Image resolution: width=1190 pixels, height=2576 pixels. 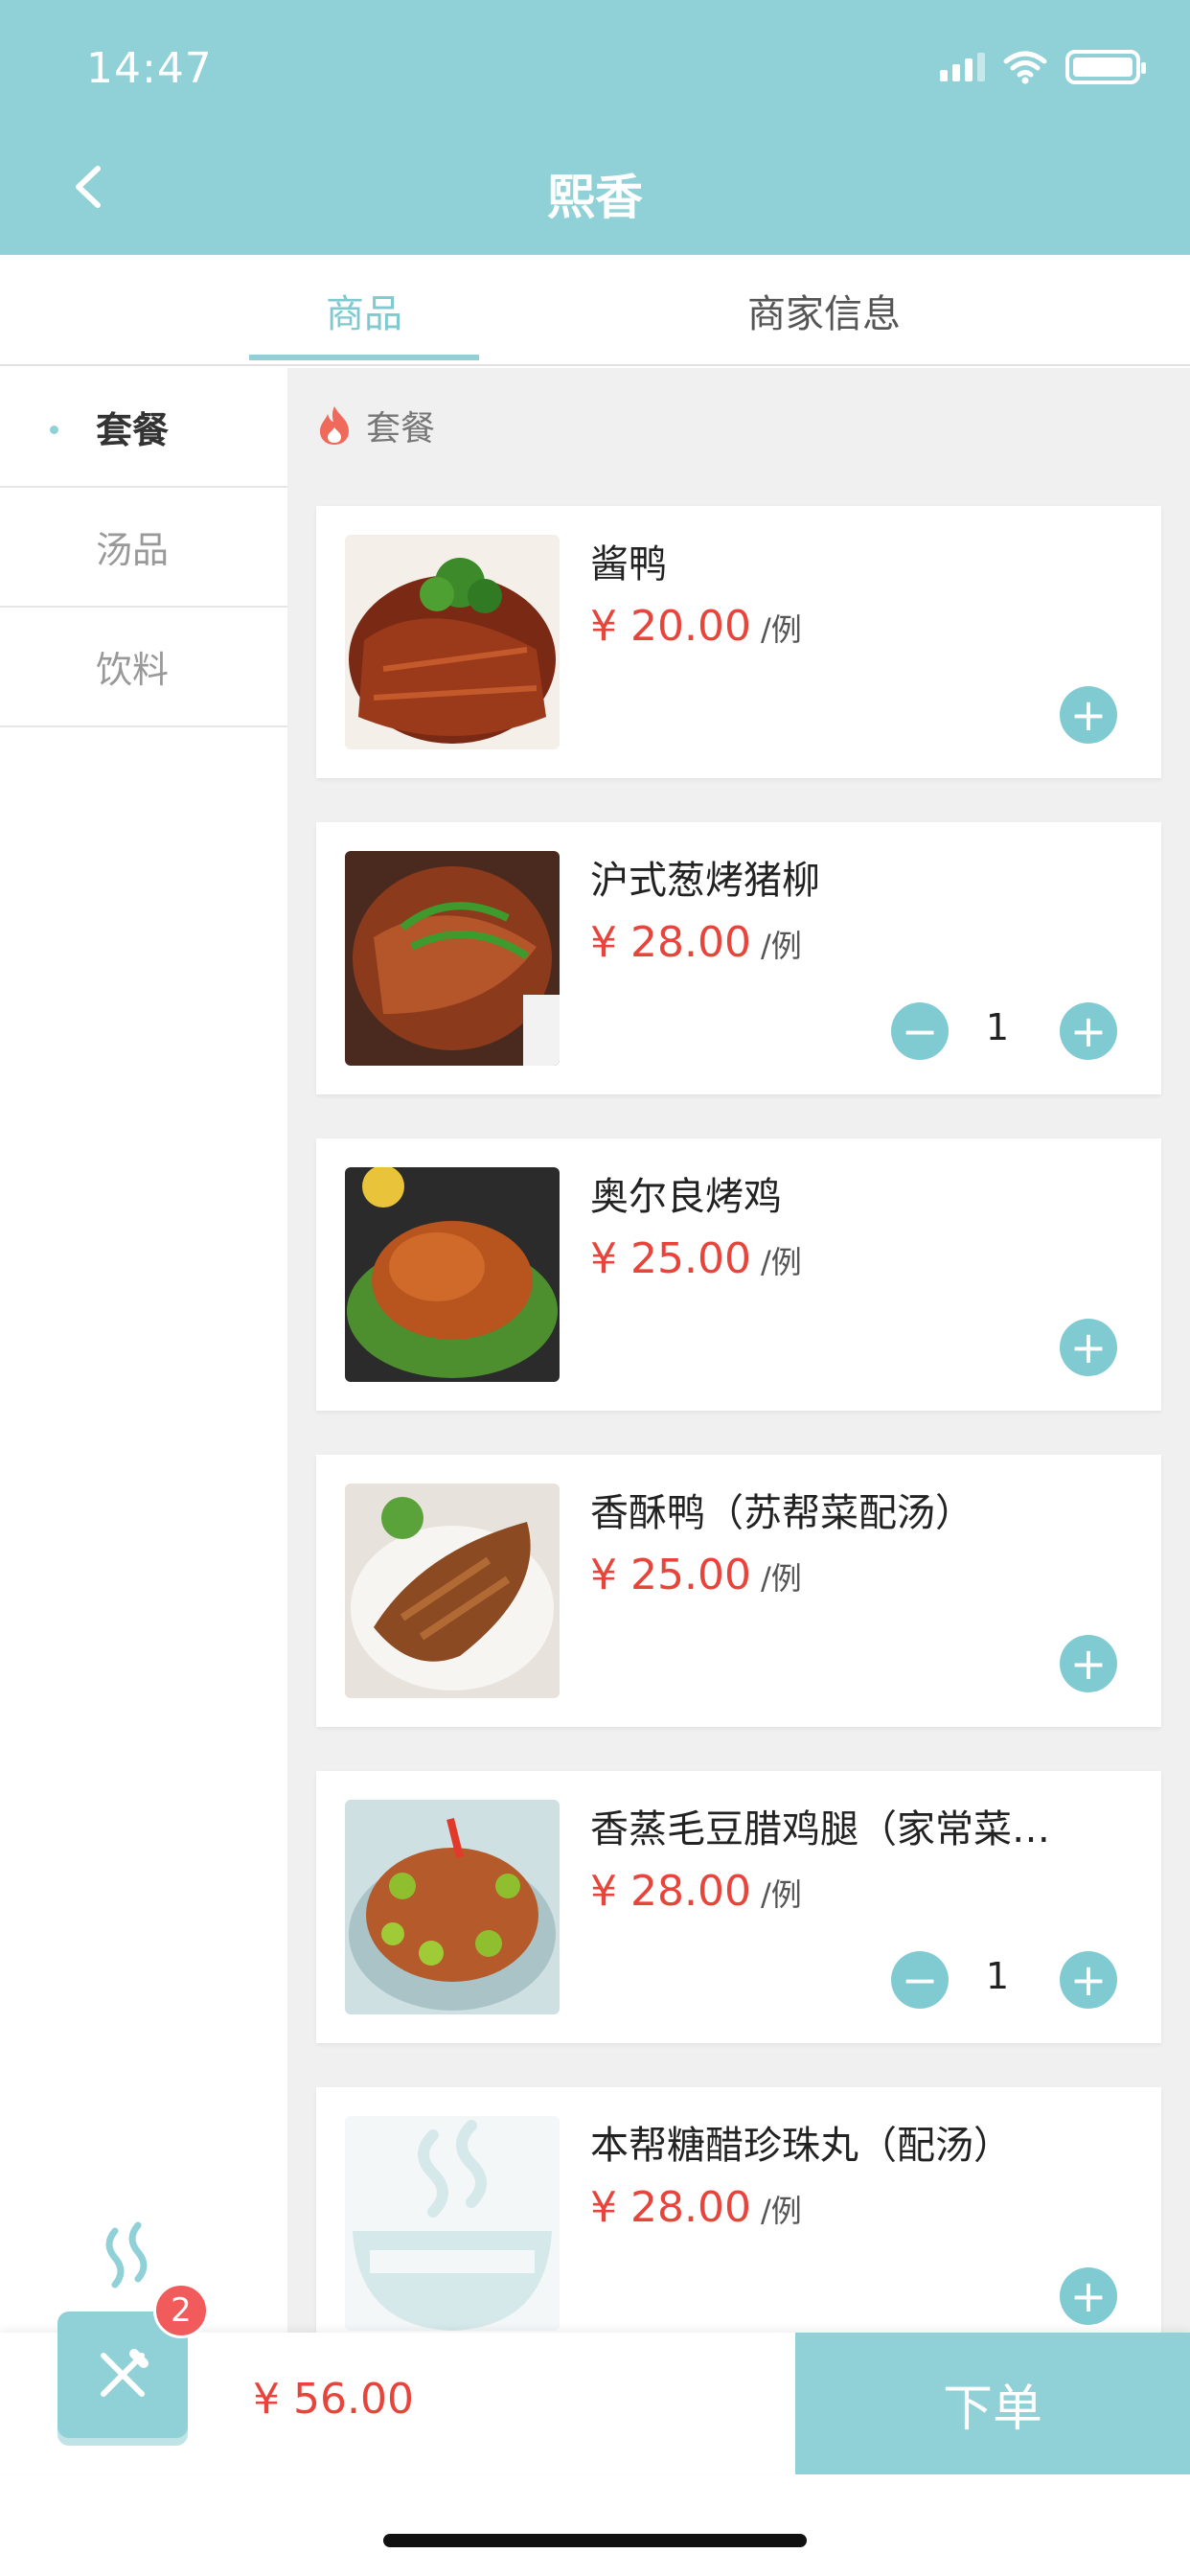 I want to click on steam-icon, so click(x=127, y=2254).